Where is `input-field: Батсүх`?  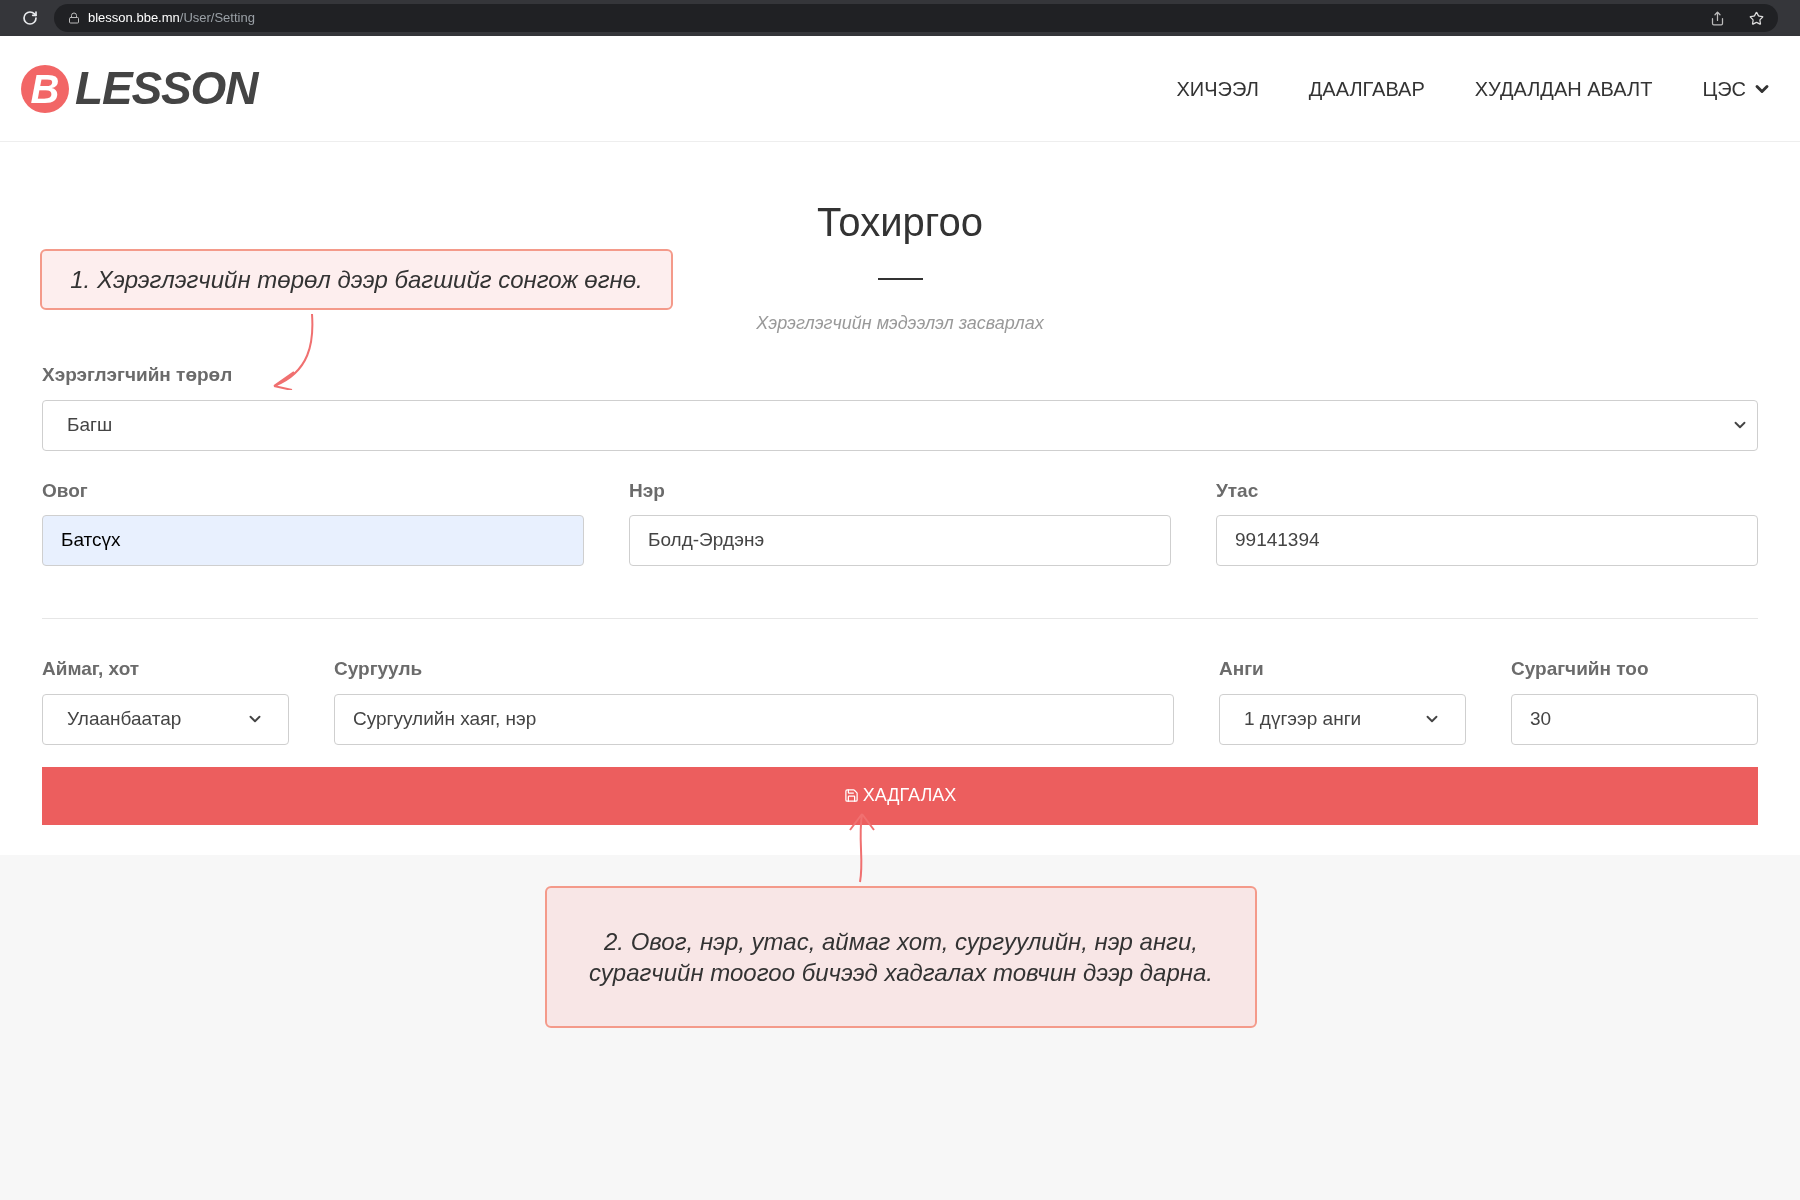 input-field: Батсүх is located at coordinates (313, 540).